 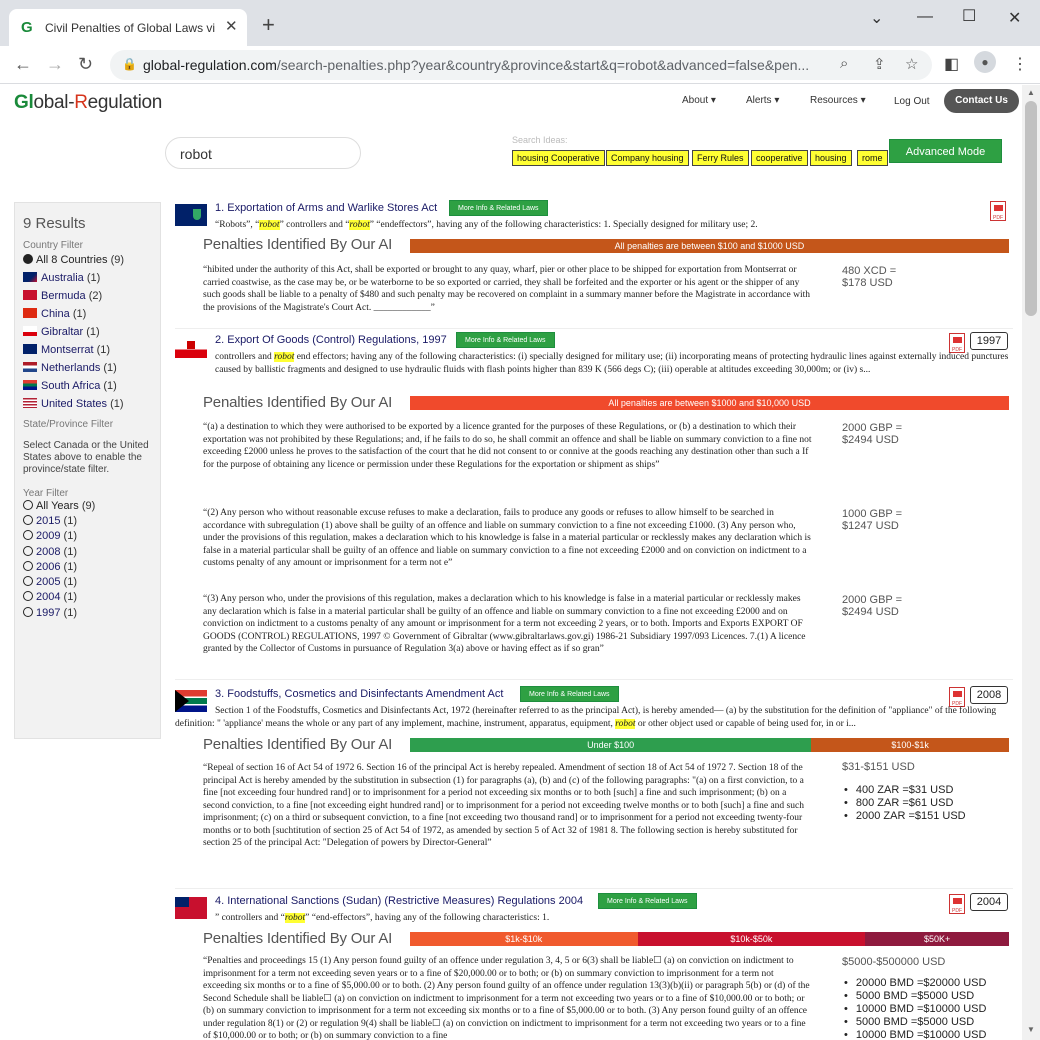 What do you see at coordinates (1014, 18) in the screenshot?
I see `close-window-icon: ✕` at bounding box center [1014, 18].